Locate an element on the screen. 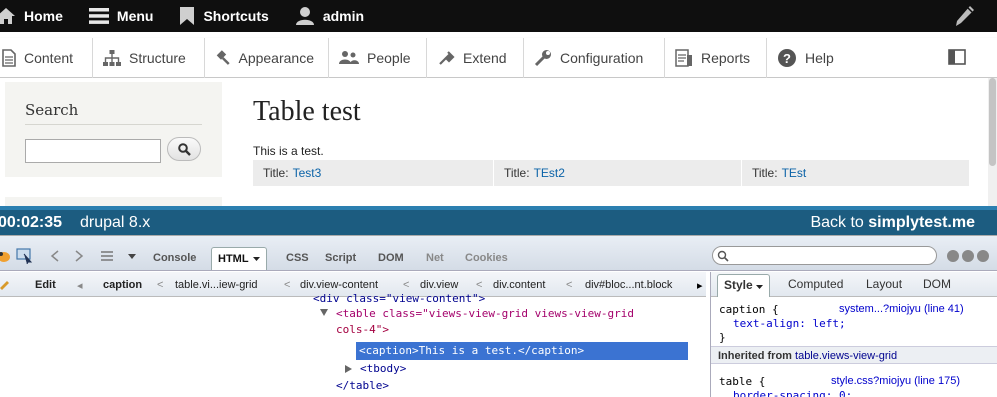  tray-label-people: People is located at coordinates (389, 58).